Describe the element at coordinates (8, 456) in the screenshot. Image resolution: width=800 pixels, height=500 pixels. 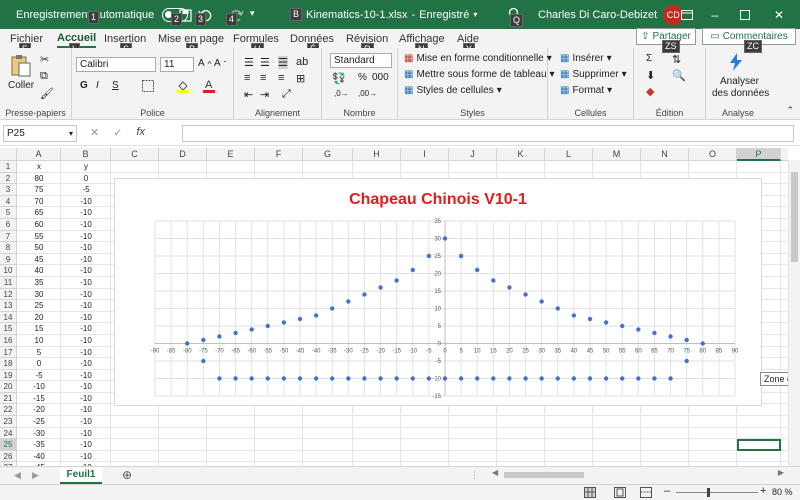
I see `row-header: 26` at that location.